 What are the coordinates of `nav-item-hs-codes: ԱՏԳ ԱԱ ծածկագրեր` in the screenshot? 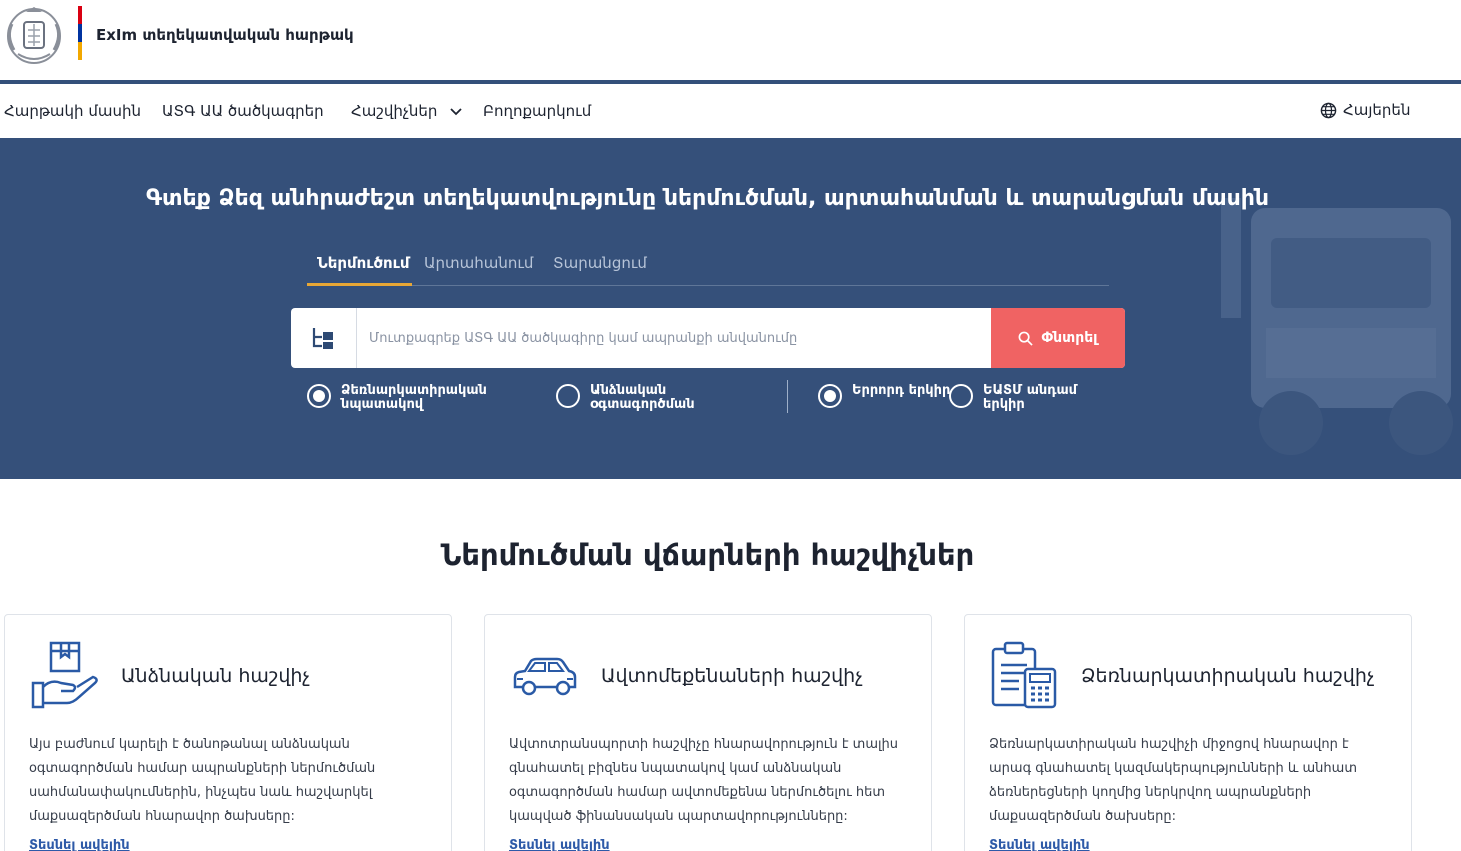 It's located at (243, 111).